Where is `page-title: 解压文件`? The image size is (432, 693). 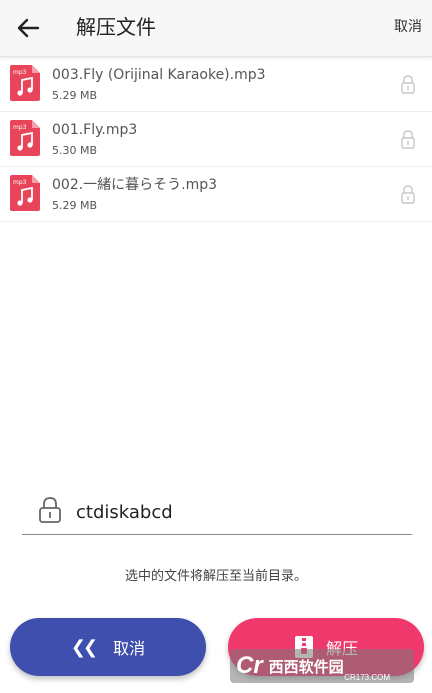
page-title: 解压文件 is located at coordinates (116, 27).